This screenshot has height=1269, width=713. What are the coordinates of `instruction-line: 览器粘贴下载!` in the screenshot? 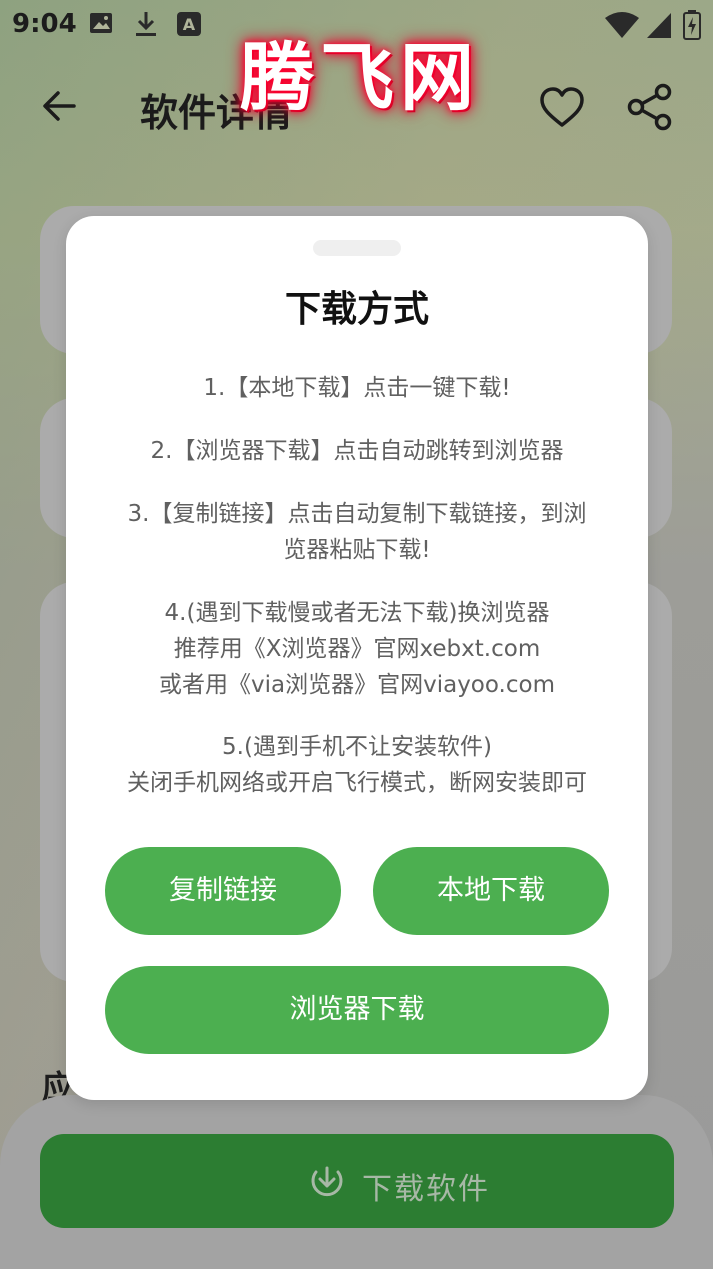 It's located at (357, 550).